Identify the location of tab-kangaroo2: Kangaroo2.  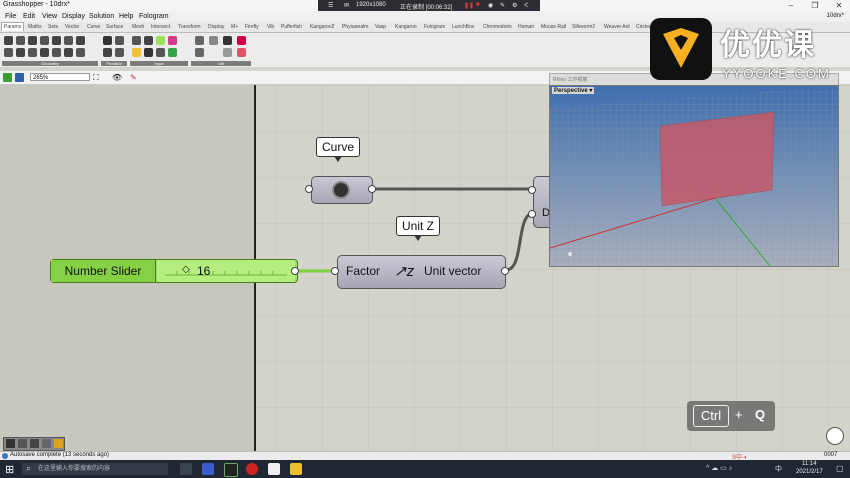
(322, 27).